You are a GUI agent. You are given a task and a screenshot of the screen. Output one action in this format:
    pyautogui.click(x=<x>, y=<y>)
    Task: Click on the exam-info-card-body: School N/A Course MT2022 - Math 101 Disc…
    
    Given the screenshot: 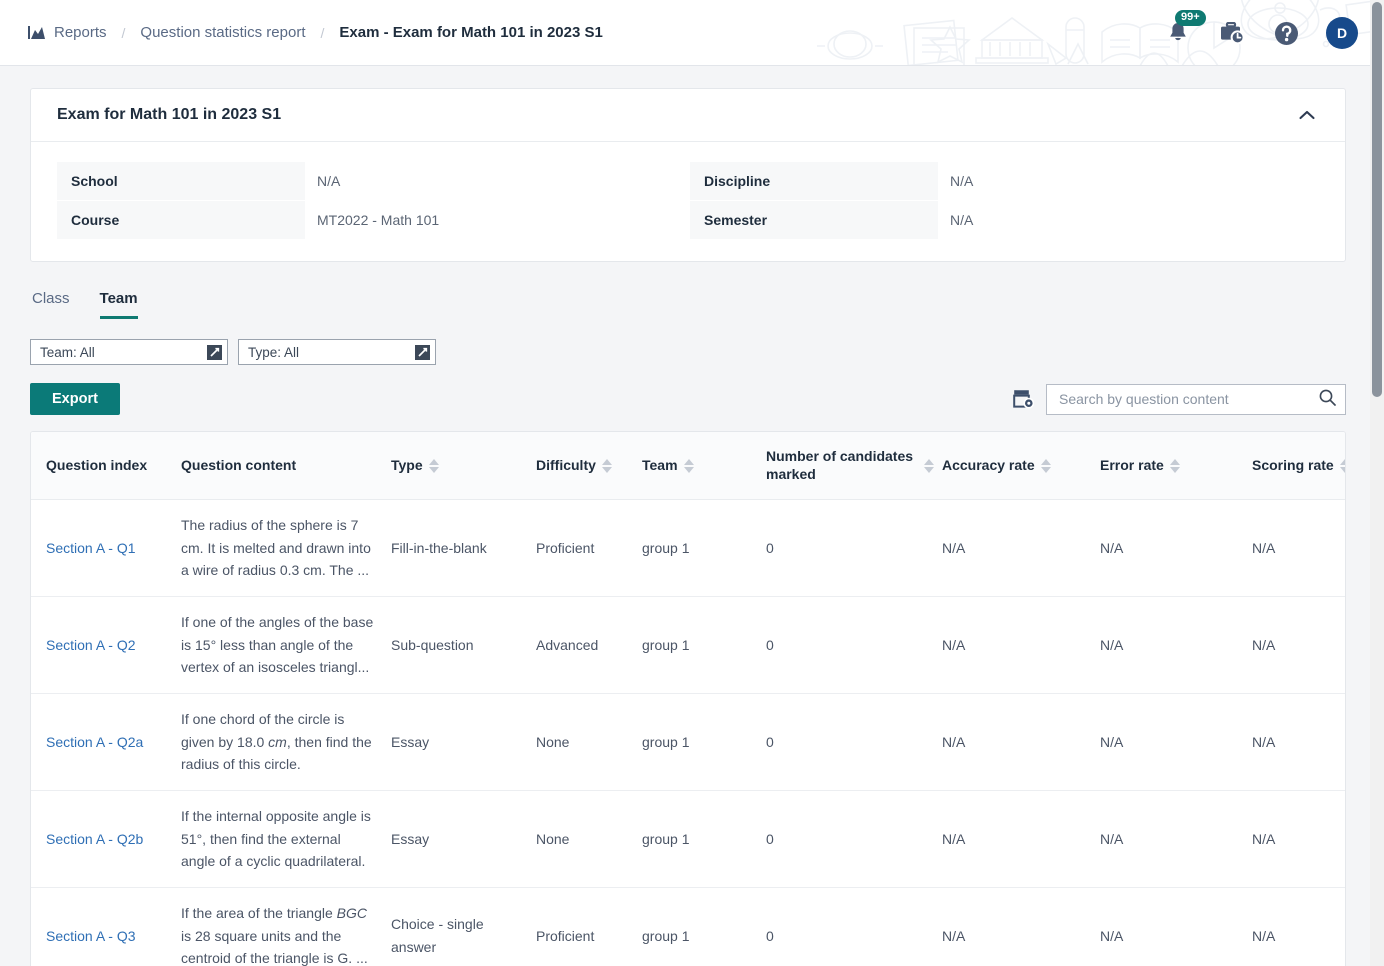 What is the action you would take?
    pyautogui.click(x=688, y=201)
    